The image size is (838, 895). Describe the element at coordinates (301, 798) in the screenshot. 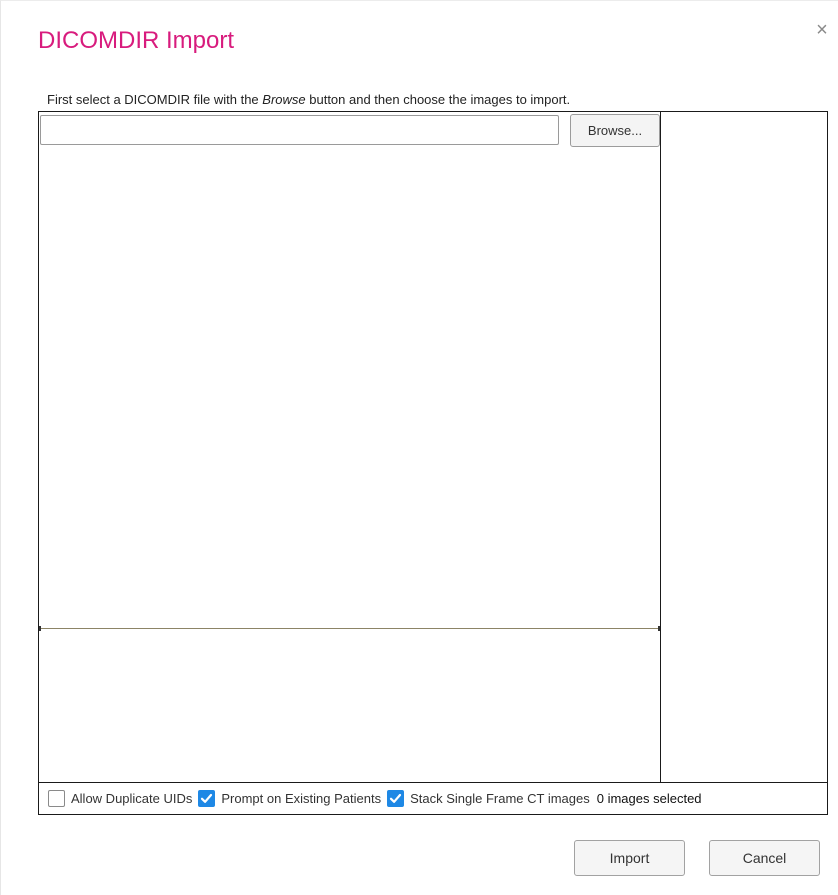

I see `prompt-existing-patients-label: Prompt on Existing Patients` at that location.